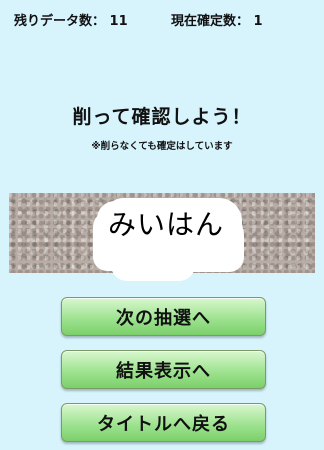 The height and width of the screenshot is (450, 324). I want to click on remaining-value: 11, so click(118, 21).